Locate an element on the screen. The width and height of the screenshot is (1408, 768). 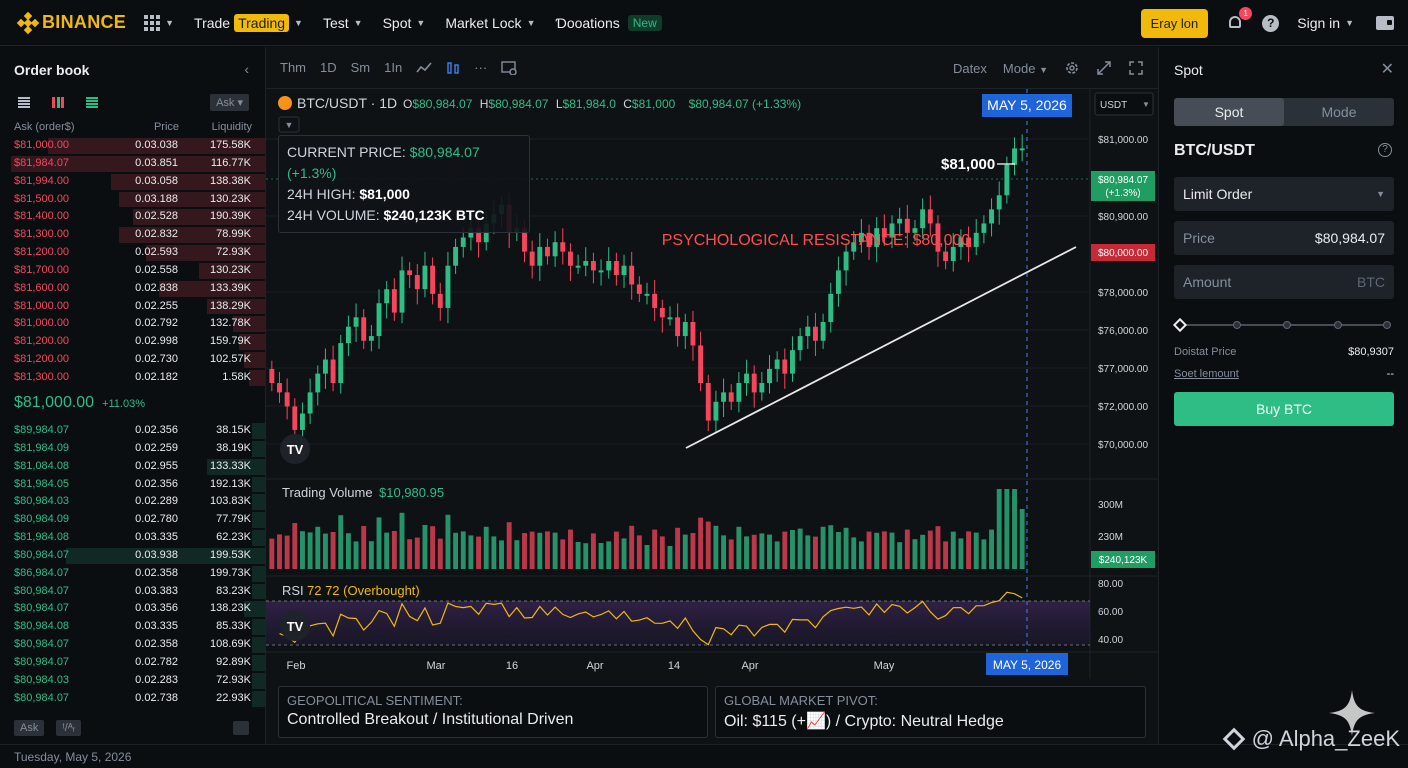
ask-row: $81,200.00 0.02.730 102.57K is located at coordinates (132, 360).